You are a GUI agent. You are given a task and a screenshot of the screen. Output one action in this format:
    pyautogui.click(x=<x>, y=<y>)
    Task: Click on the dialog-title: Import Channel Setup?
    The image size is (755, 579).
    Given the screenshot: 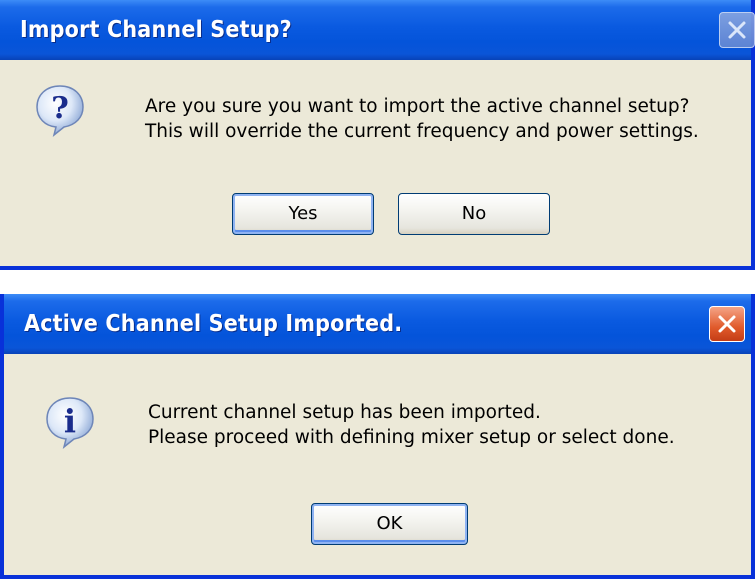 What is the action you would take?
    pyautogui.click(x=156, y=30)
    